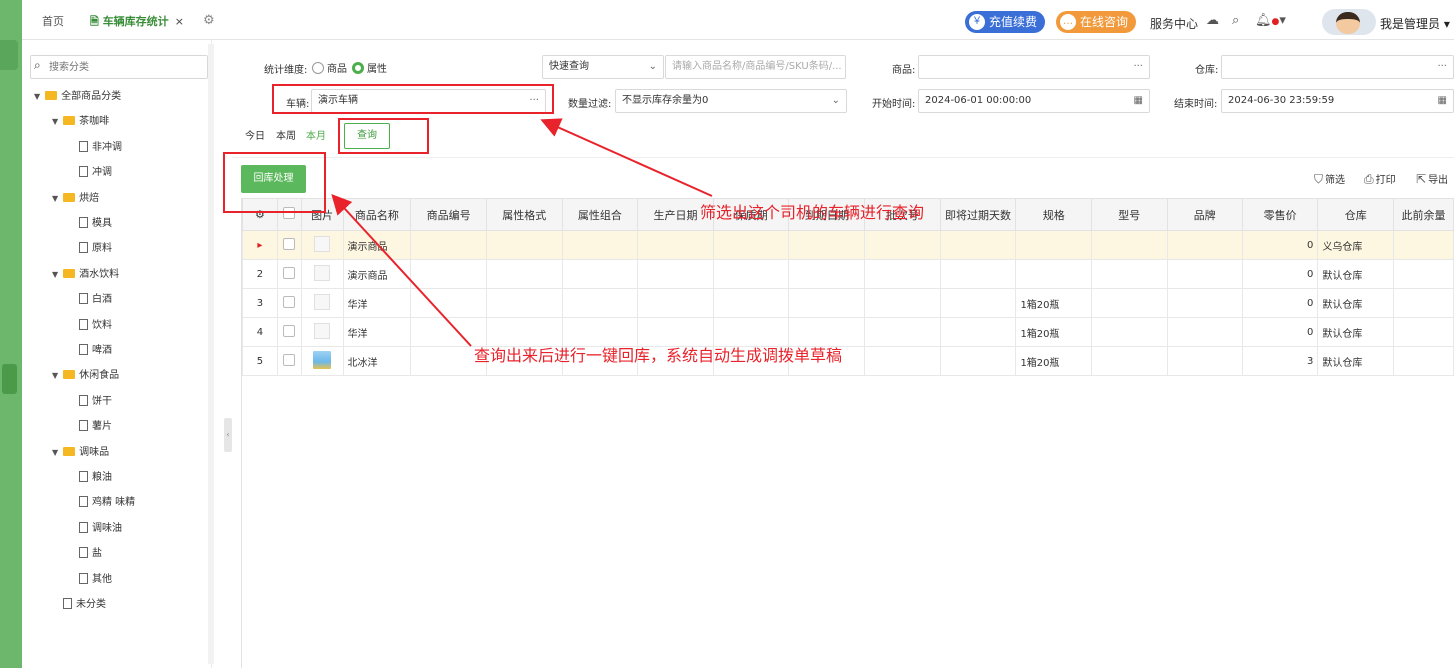  I want to click on annotation-arrows, so click(522, 232).